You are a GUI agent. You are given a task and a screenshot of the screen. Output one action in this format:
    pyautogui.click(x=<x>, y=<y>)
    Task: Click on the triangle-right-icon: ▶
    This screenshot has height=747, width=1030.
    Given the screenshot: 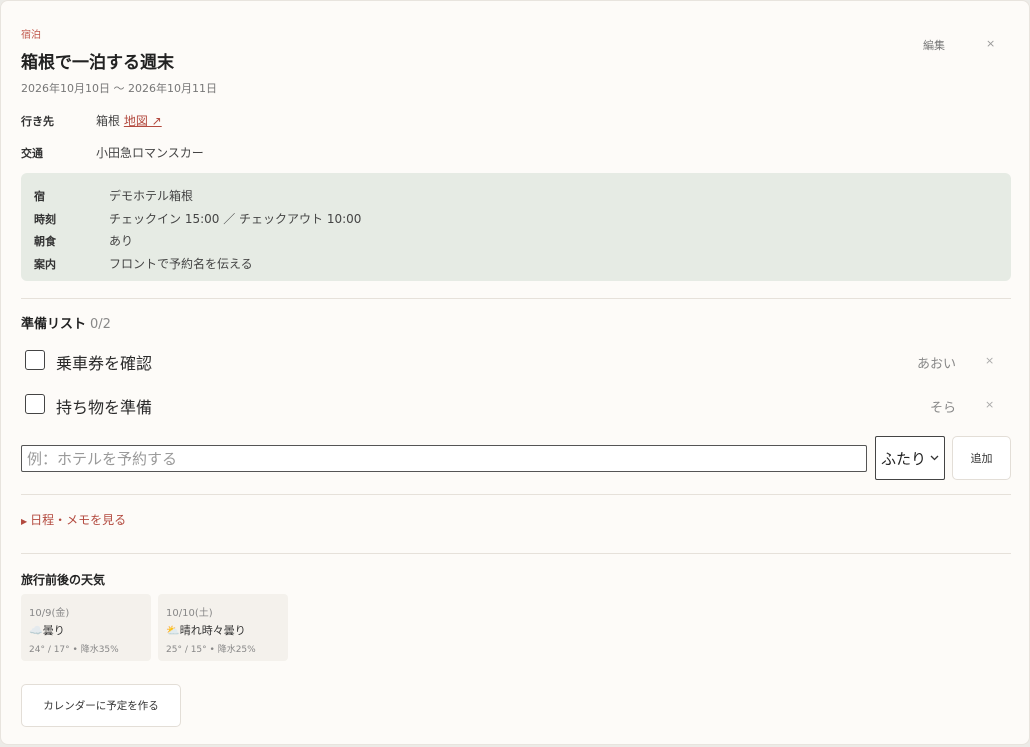 What is the action you would take?
    pyautogui.click(x=24, y=521)
    